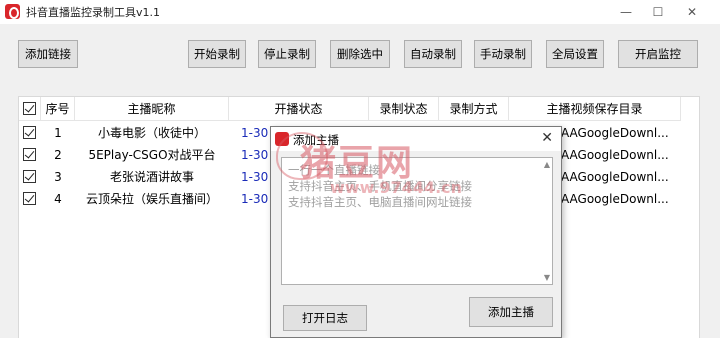  I want to click on manual-record-button: 手动录制, so click(503, 54).